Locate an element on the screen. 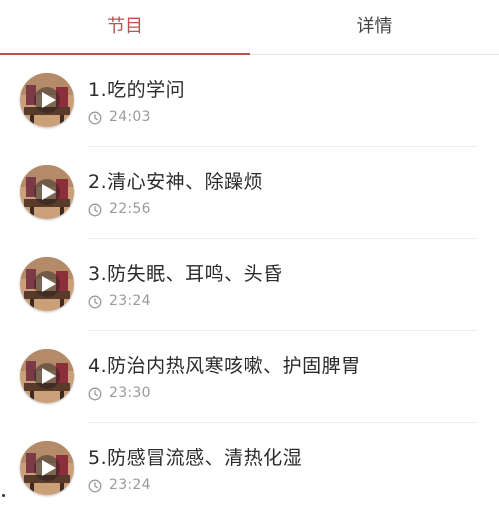 The image size is (499, 515). episode-meta: 22:56 is located at coordinates (119, 209).